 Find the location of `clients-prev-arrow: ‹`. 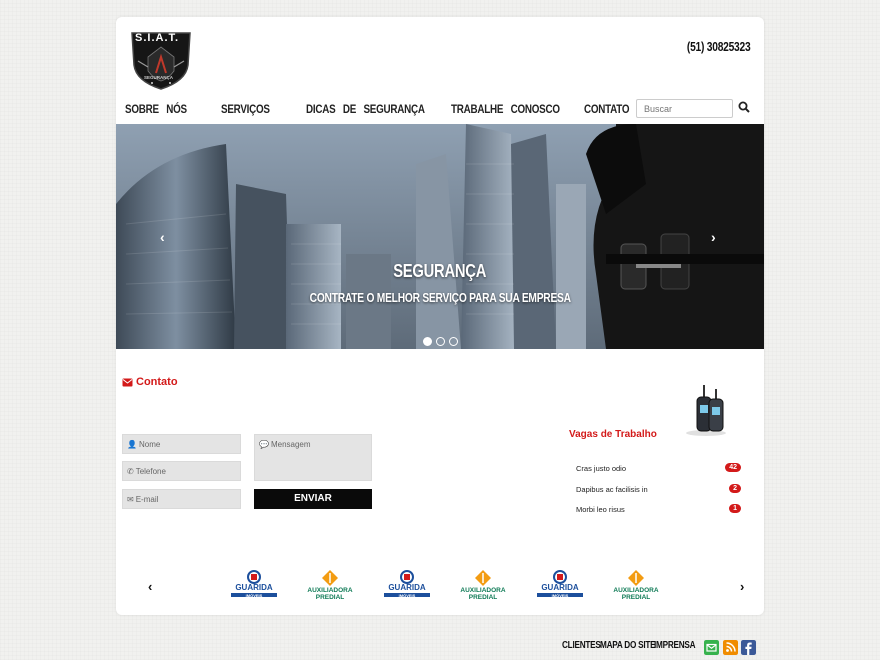

clients-prev-arrow: ‹ is located at coordinates (150, 586).